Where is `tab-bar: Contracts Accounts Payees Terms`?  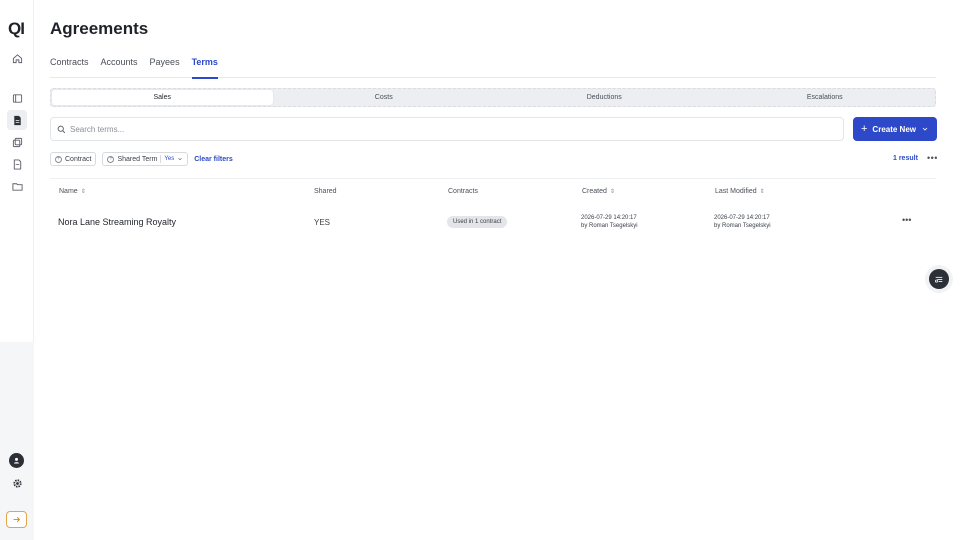
tab-bar: Contracts Accounts Payees Terms is located at coordinates (493, 67).